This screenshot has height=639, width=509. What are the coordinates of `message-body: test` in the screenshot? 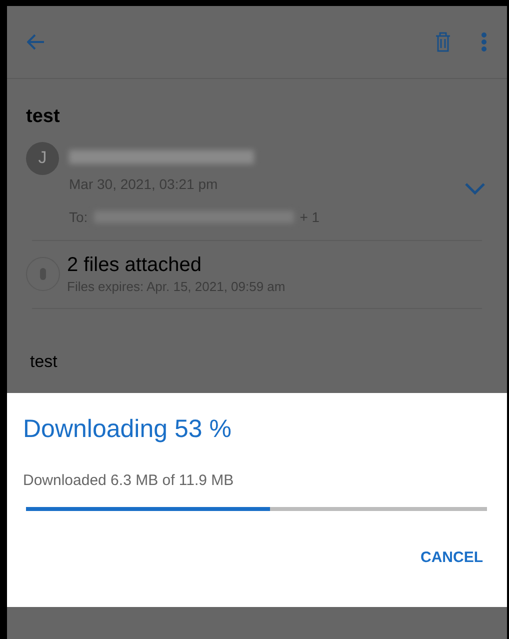 It's located at (43, 362).